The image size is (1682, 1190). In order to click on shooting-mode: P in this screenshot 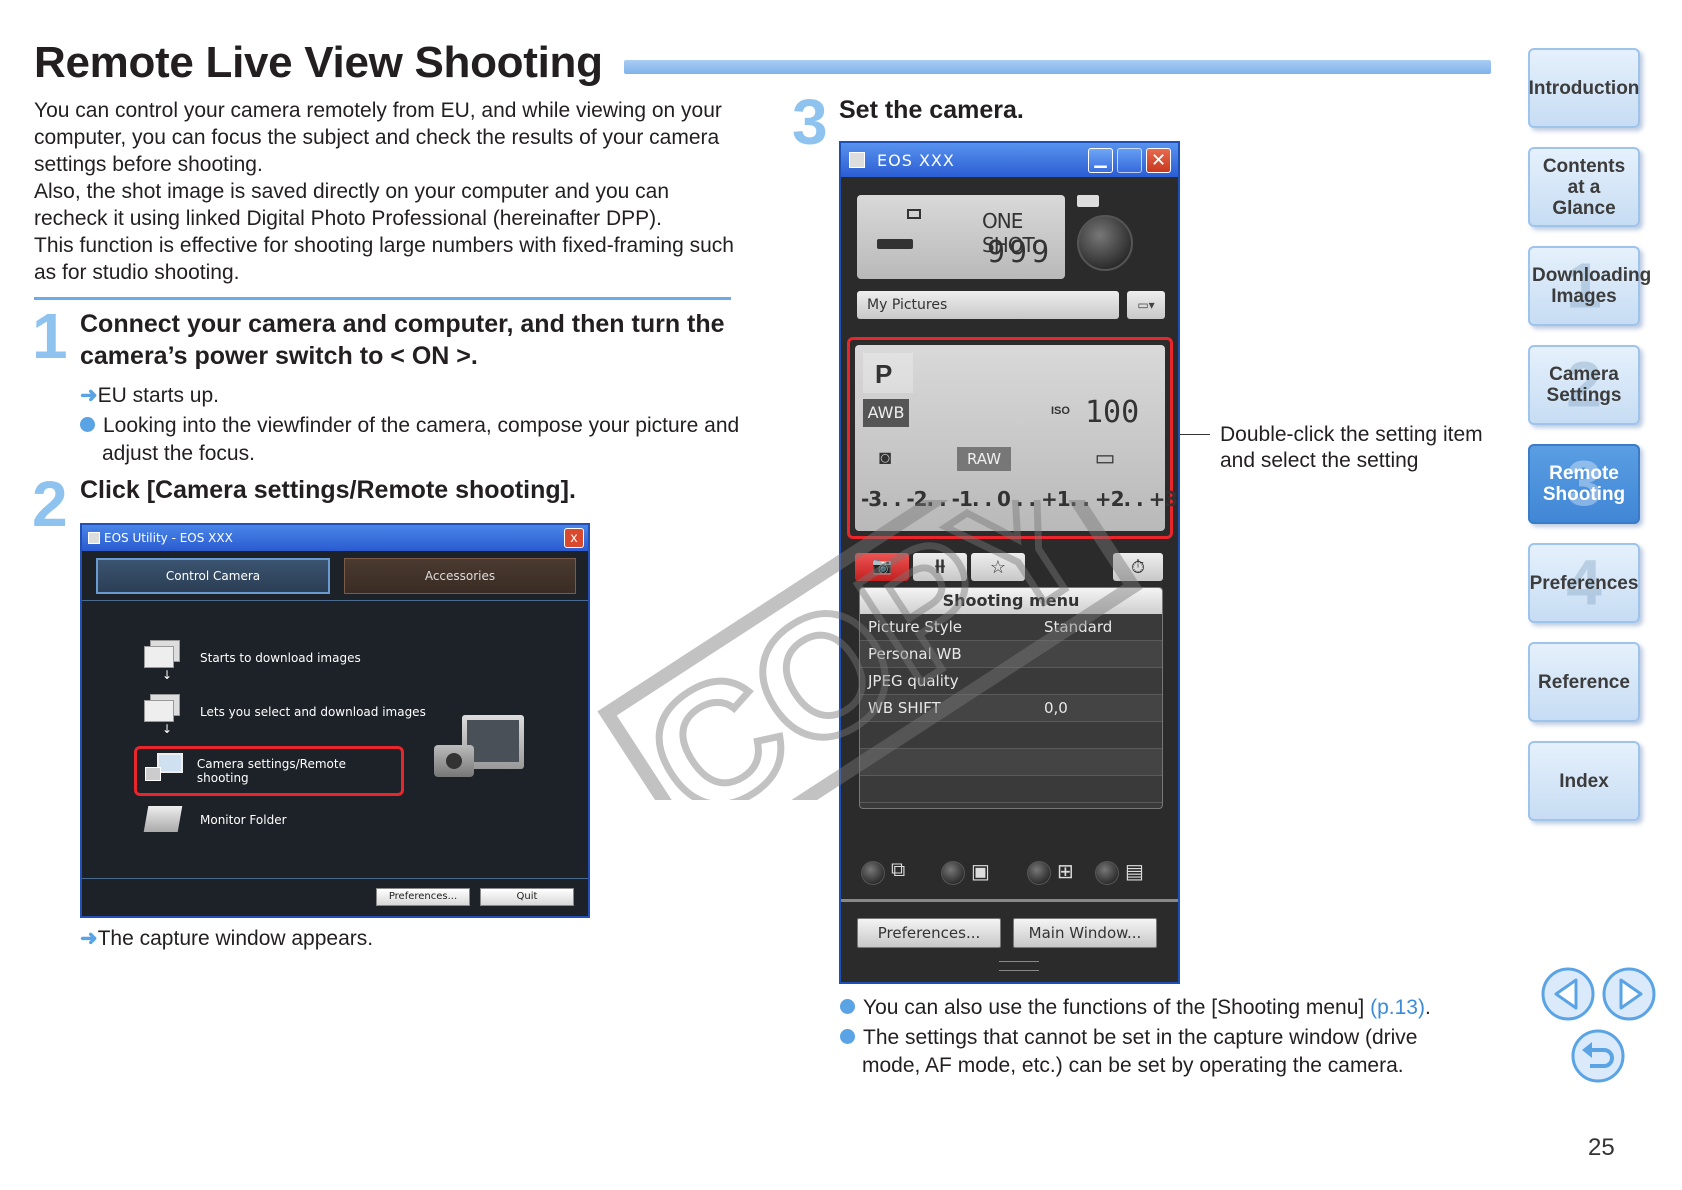, I will do `click(888, 373)`.